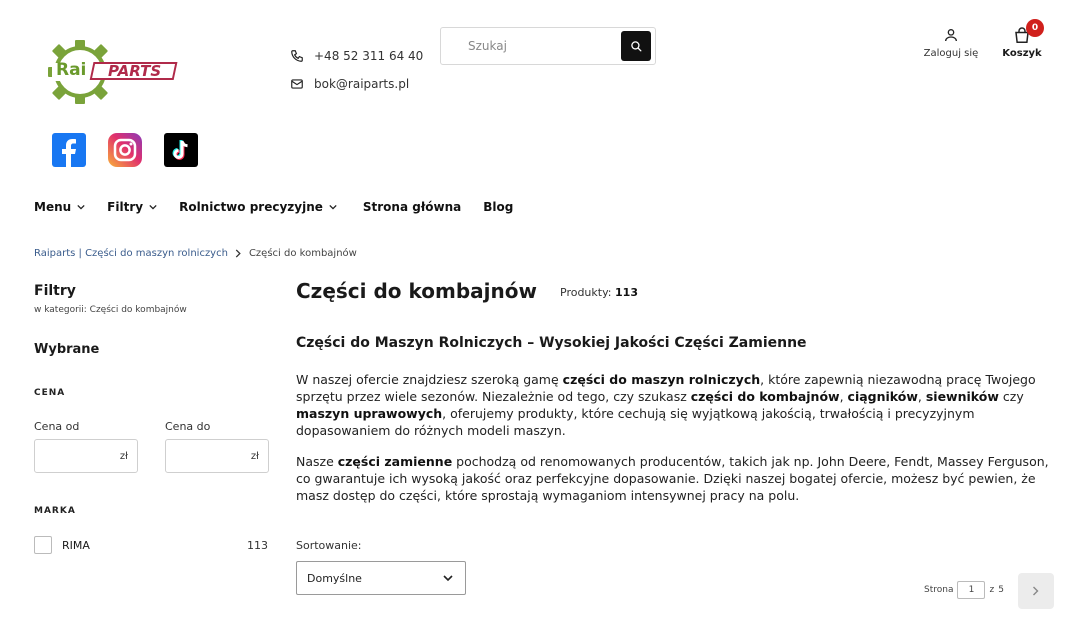 Image resolution: width=1088 pixels, height=626 pixels. What do you see at coordinates (992, 590) in the screenshot?
I see `pager-separator: z` at bounding box center [992, 590].